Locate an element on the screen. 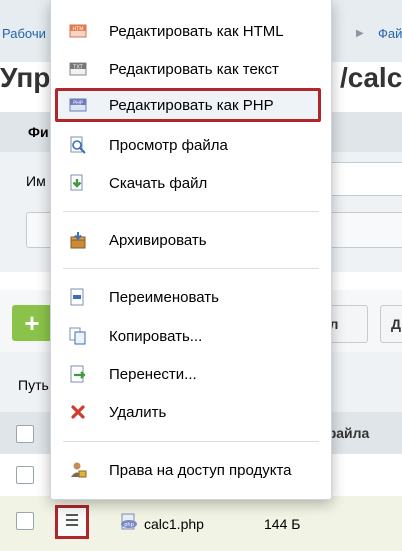  breadcrumb-files-link: Фай is located at coordinates (390, 33).